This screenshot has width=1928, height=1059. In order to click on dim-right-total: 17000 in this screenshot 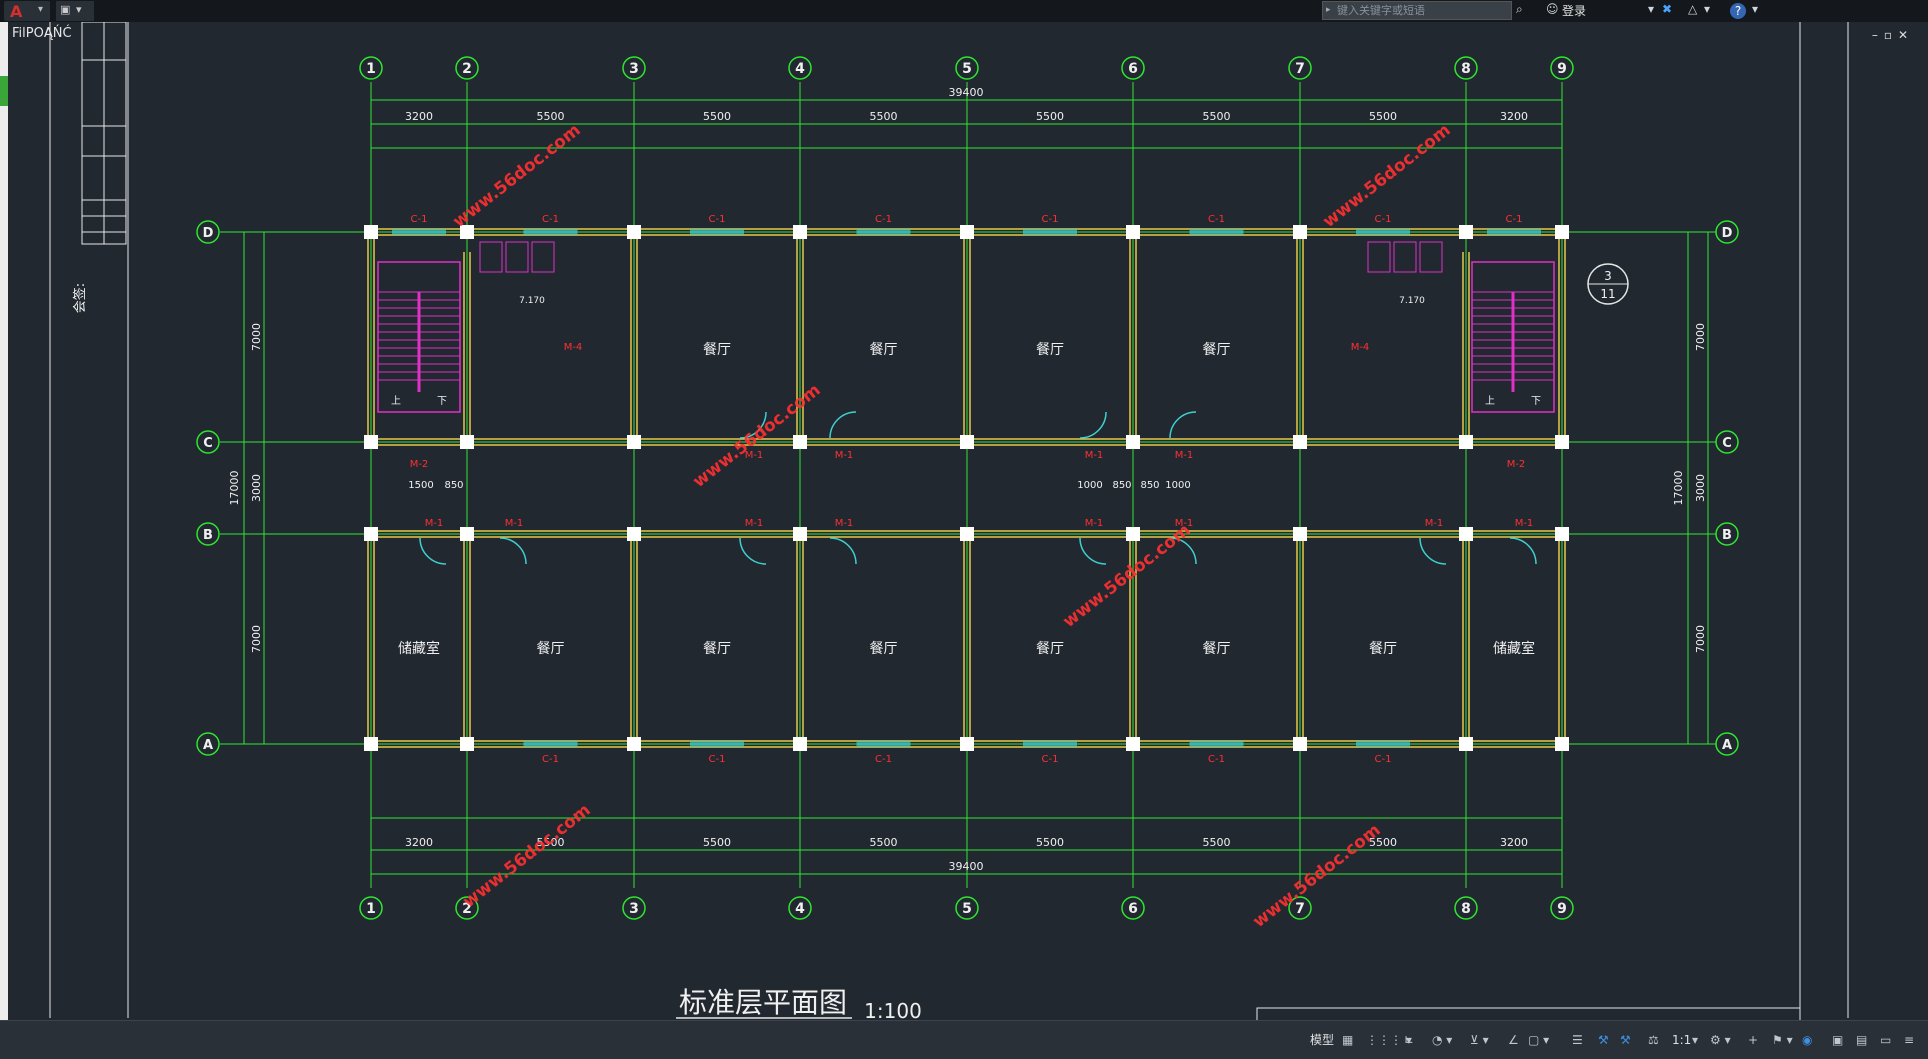, I will do `click(1678, 488)`.